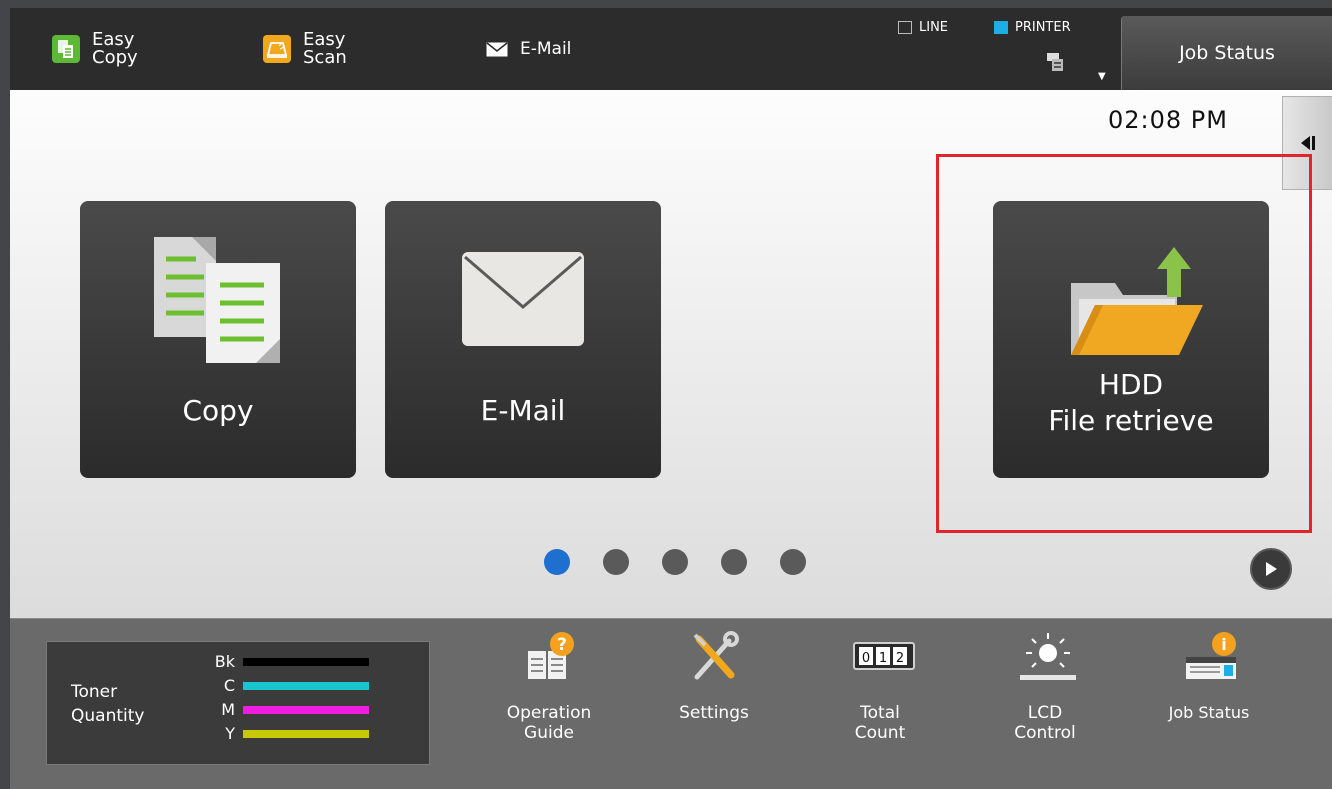 The image size is (1332, 789). What do you see at coordinates (549, 687) in the screenshot?
I see `operation-guide-button: ? Operation Guide` at bounding box center [549, 687].